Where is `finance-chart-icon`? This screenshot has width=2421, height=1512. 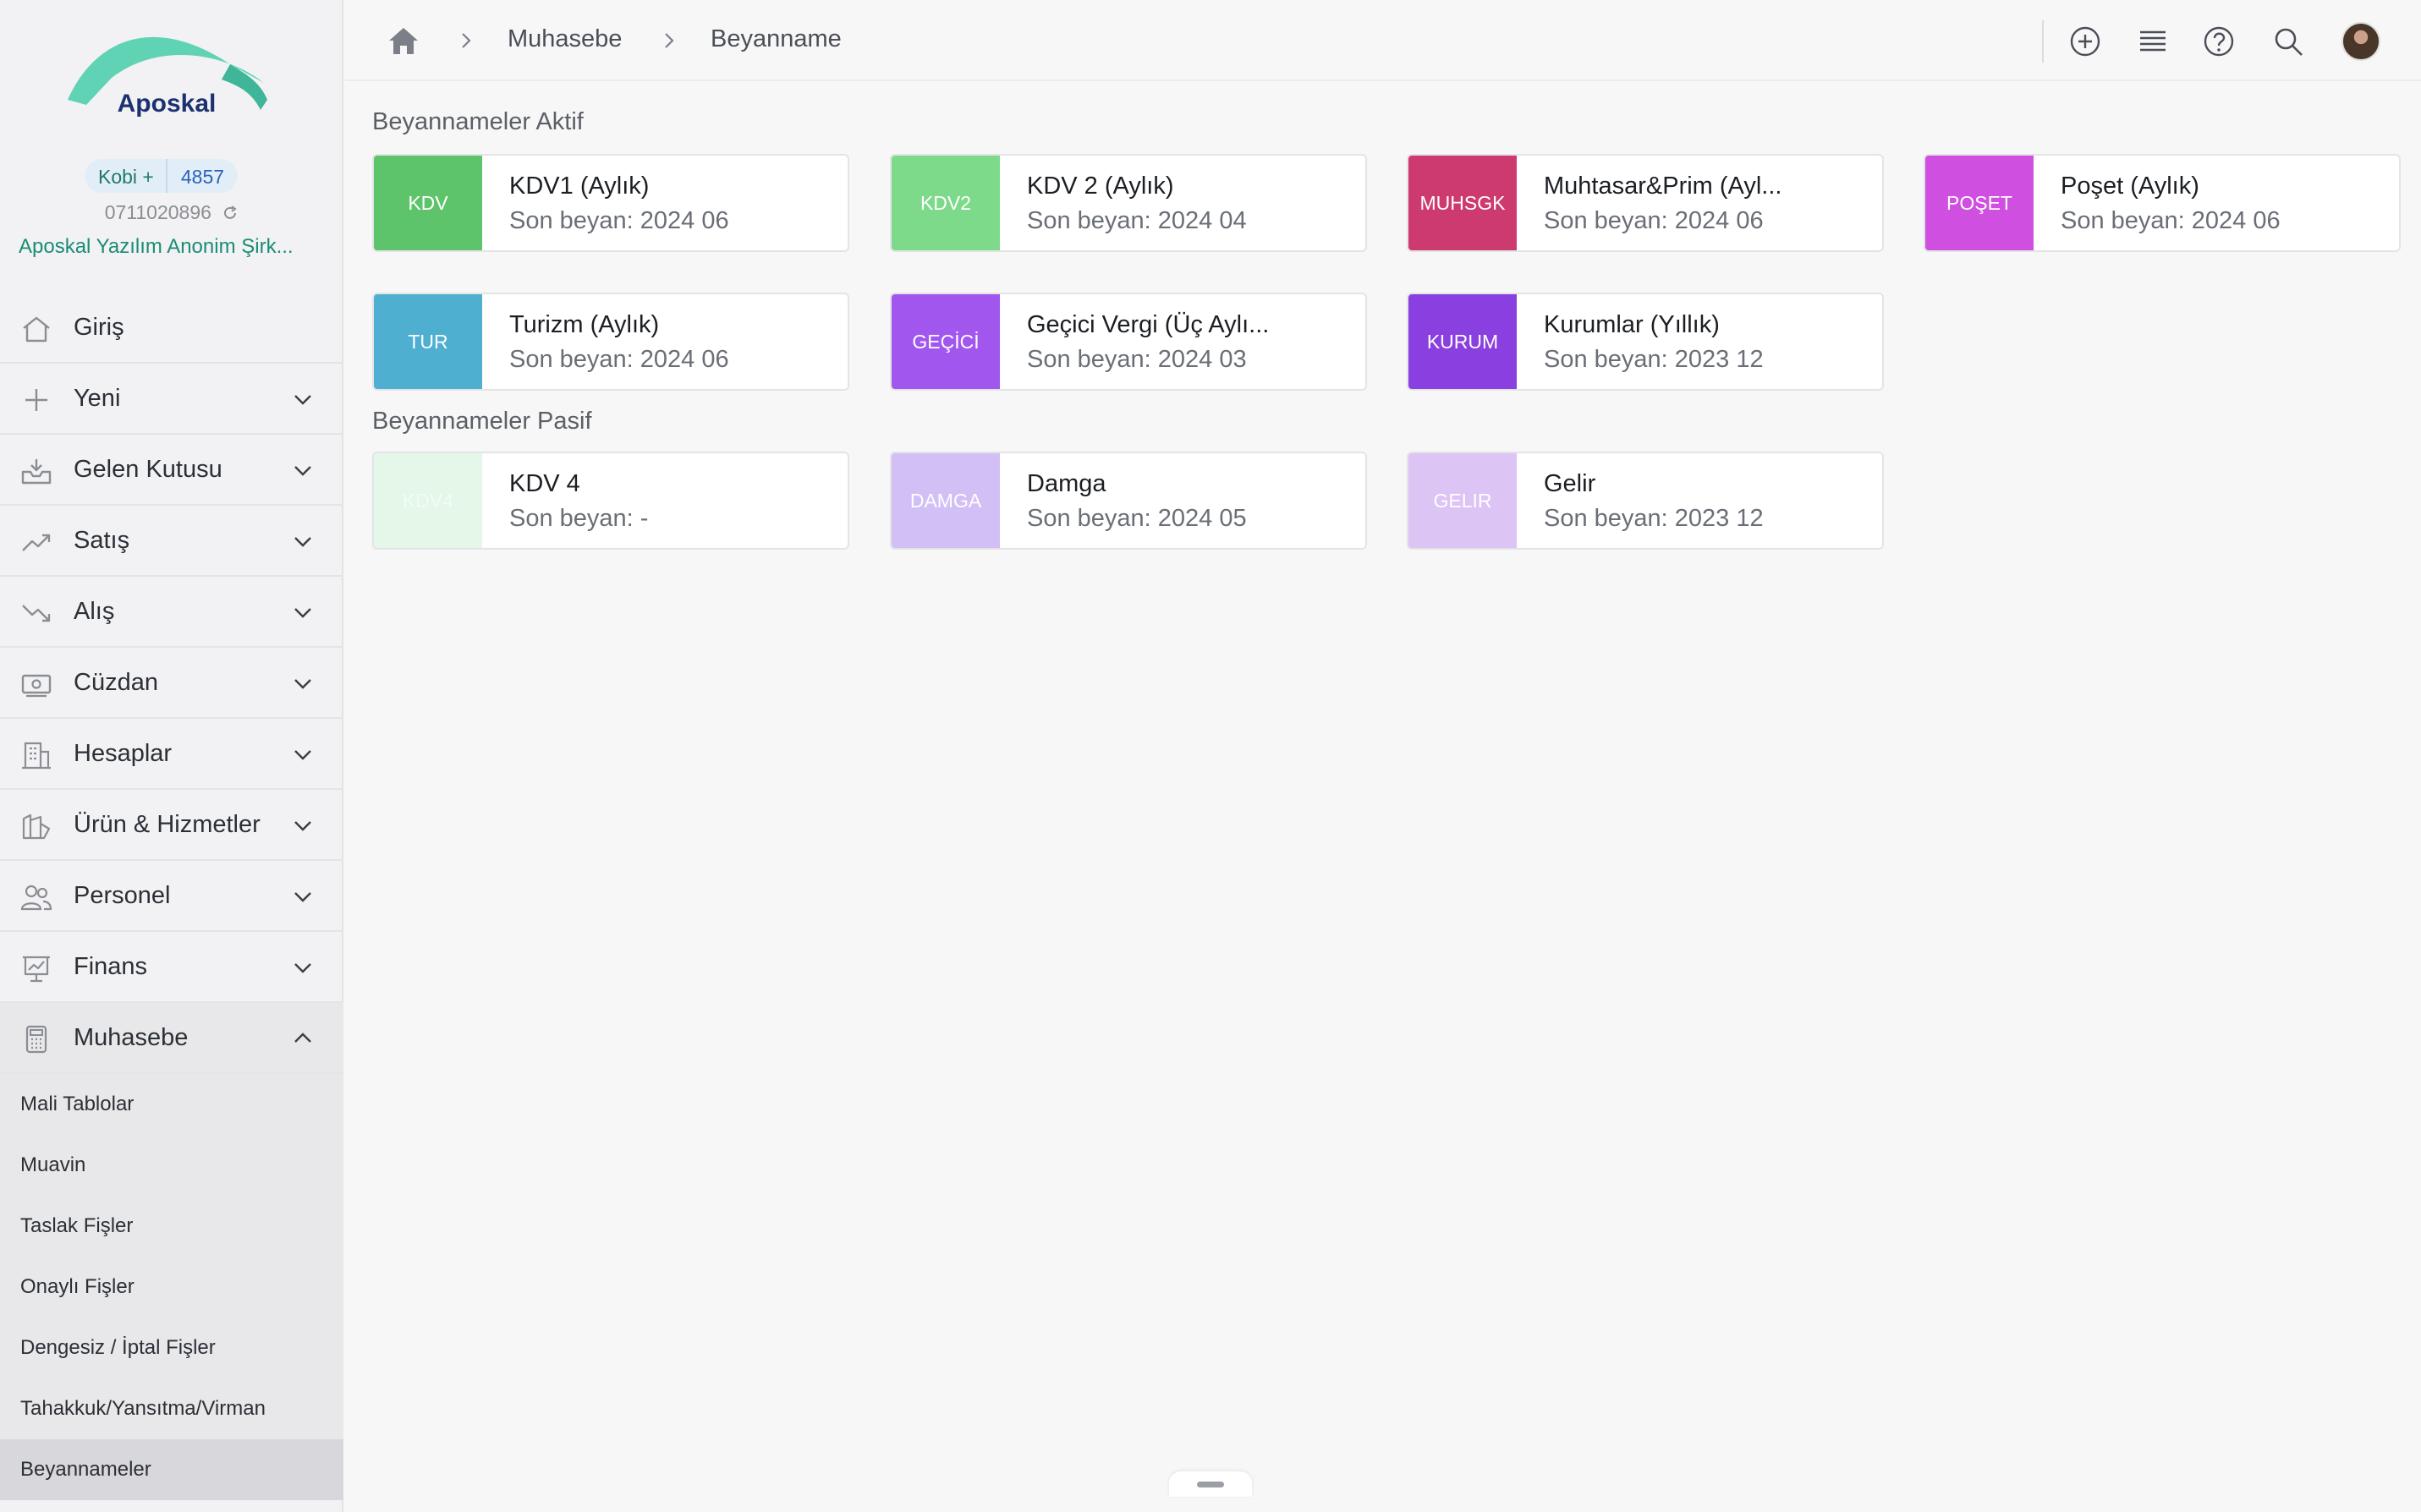 finance-chart-icon is located at coordinates (37, 969).